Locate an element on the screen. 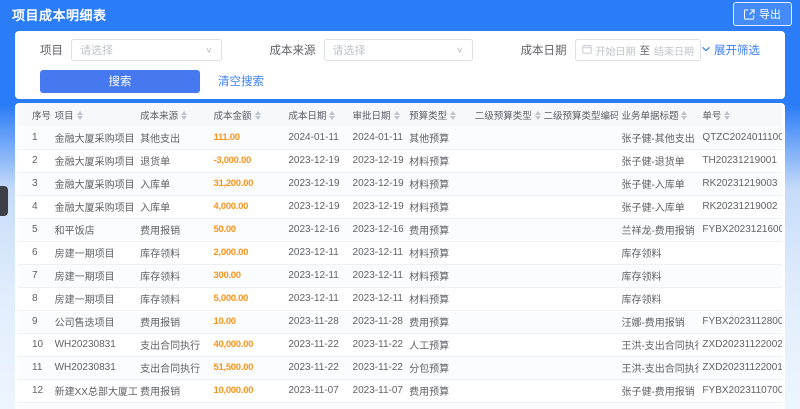 This screenshot has width=800, height=409. column-header-1: 项目 is located at coordinates (94, 114).